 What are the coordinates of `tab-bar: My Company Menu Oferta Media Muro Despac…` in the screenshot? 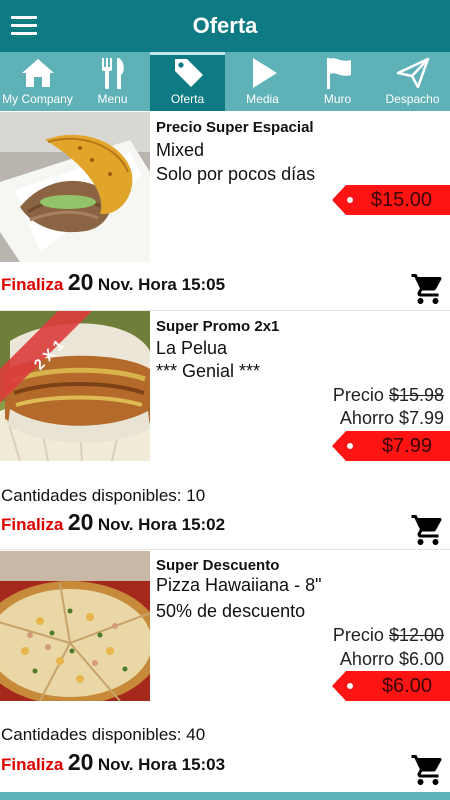 It's located at (225, 81).